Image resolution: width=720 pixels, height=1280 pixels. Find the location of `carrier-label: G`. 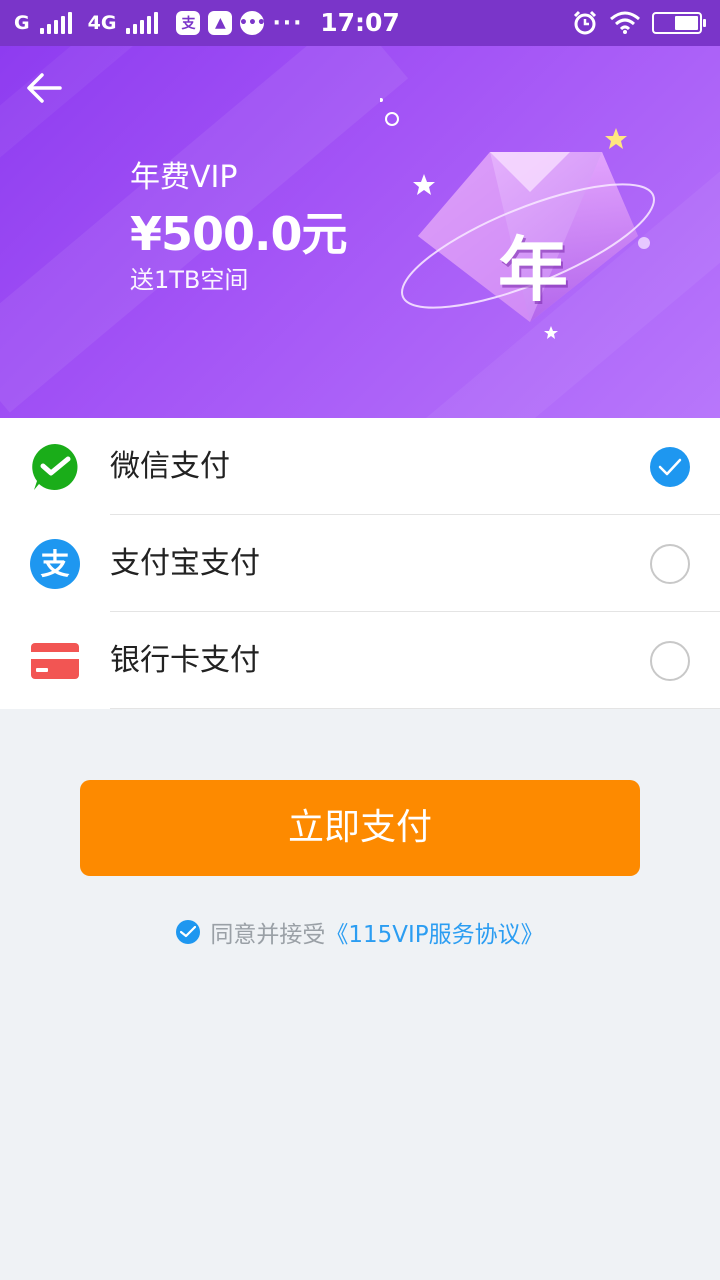

carrier-label: G is located at coordinates (22, 23).